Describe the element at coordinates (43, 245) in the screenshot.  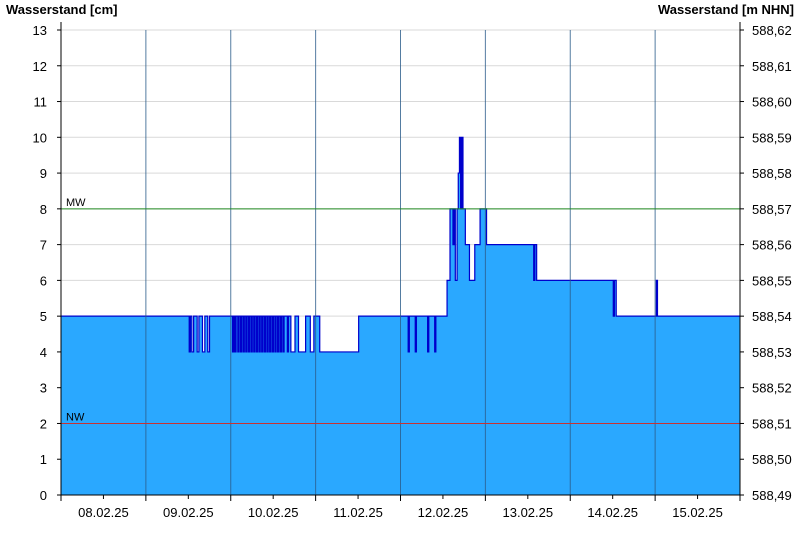
I see `y-left-tick-label: 7` at that location.